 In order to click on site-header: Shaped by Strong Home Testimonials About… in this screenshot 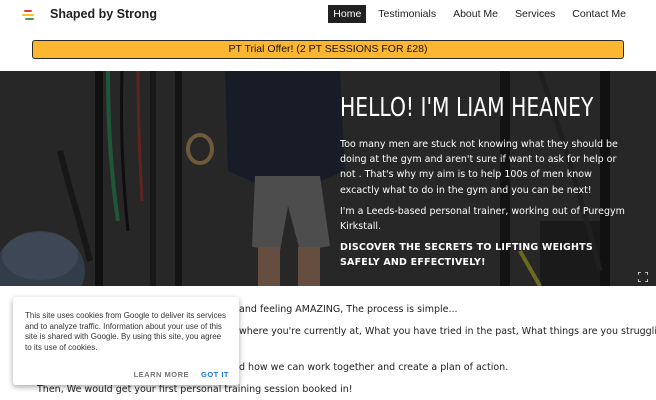, I will do `click(328, 15)`.